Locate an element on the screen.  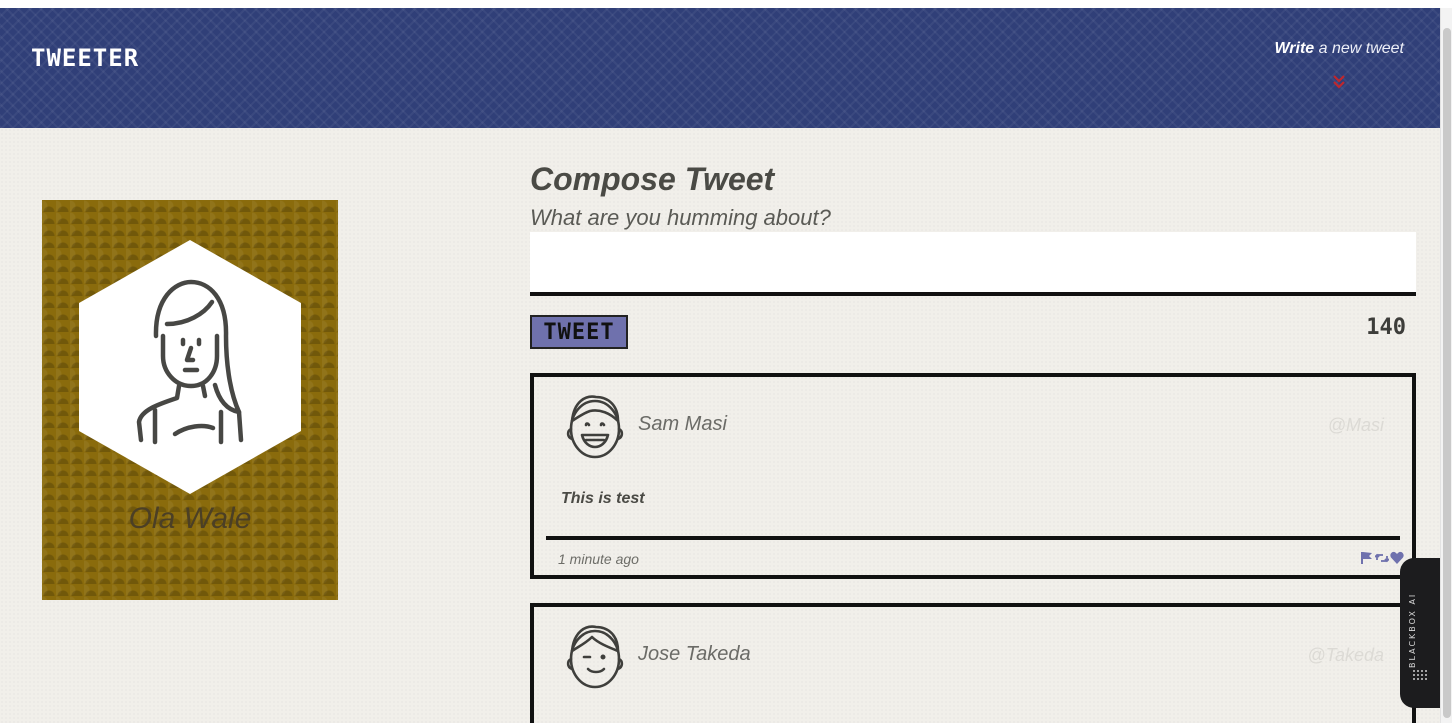
profile-name: Ola Wale is located at coordinates (190, 518).